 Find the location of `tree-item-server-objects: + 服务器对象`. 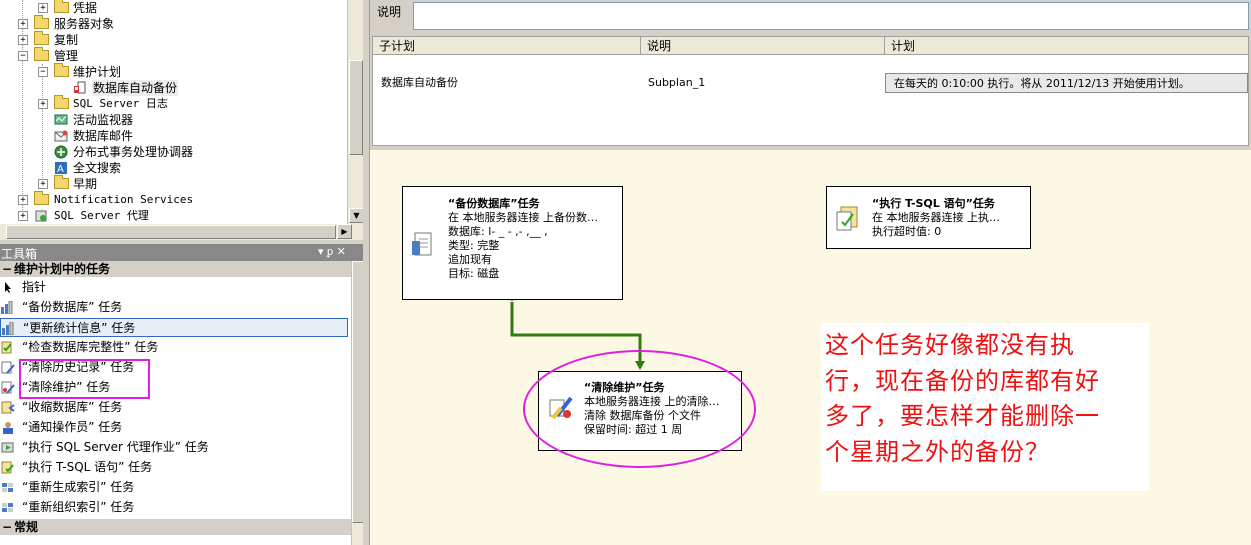

tree-item-server-objects: + 服务器对象 is located at coordinates (173, 23).